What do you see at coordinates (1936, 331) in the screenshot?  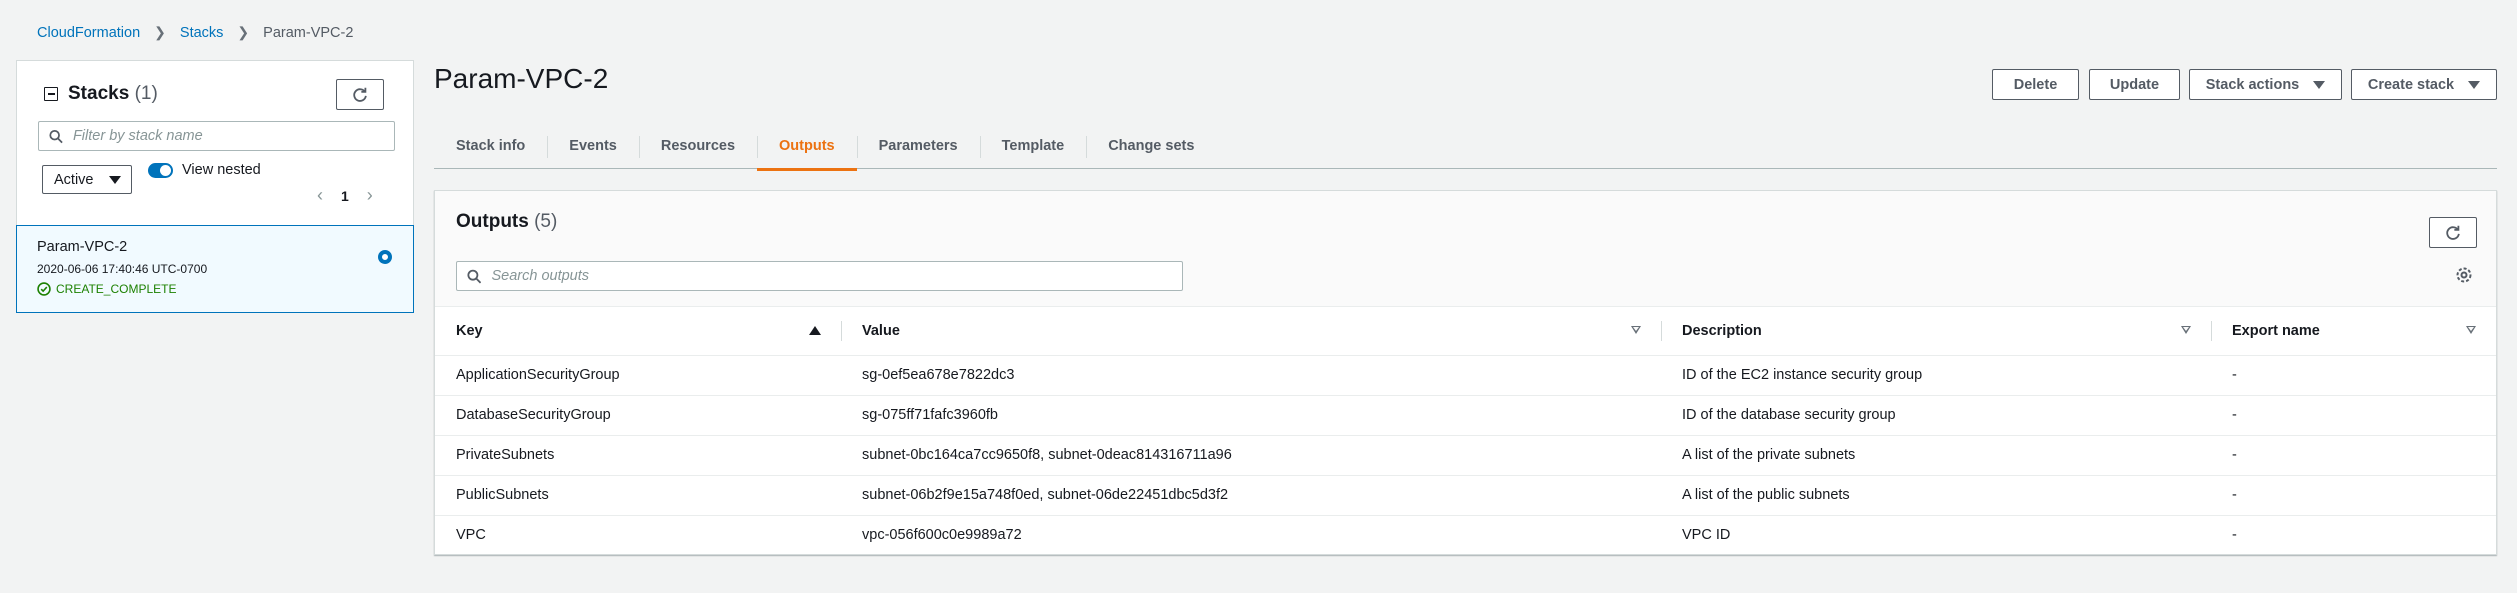 I see `column-header-description: Description` at bounding box center [1936, 331].